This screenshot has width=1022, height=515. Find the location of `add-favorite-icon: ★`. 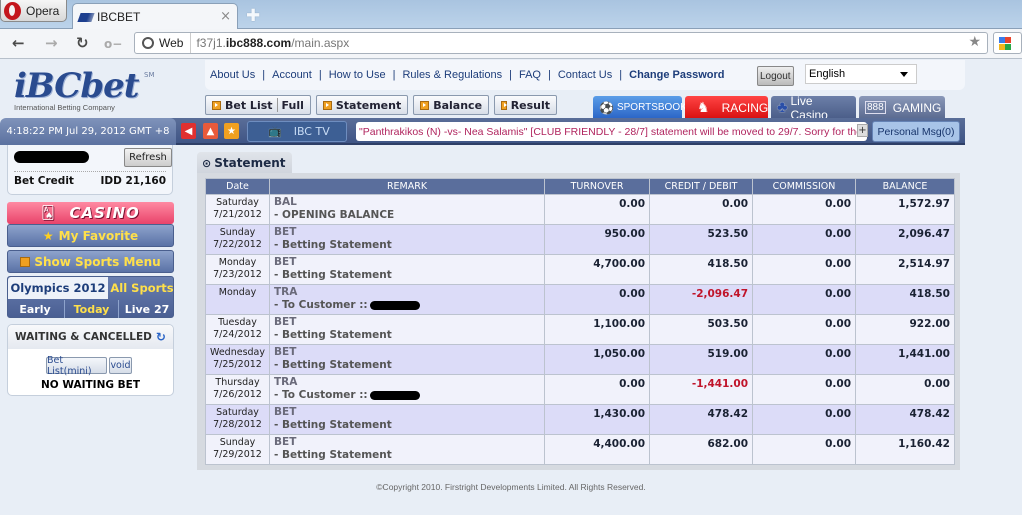

add-favorite-icon: ★ is located at coordinates (231, 131).